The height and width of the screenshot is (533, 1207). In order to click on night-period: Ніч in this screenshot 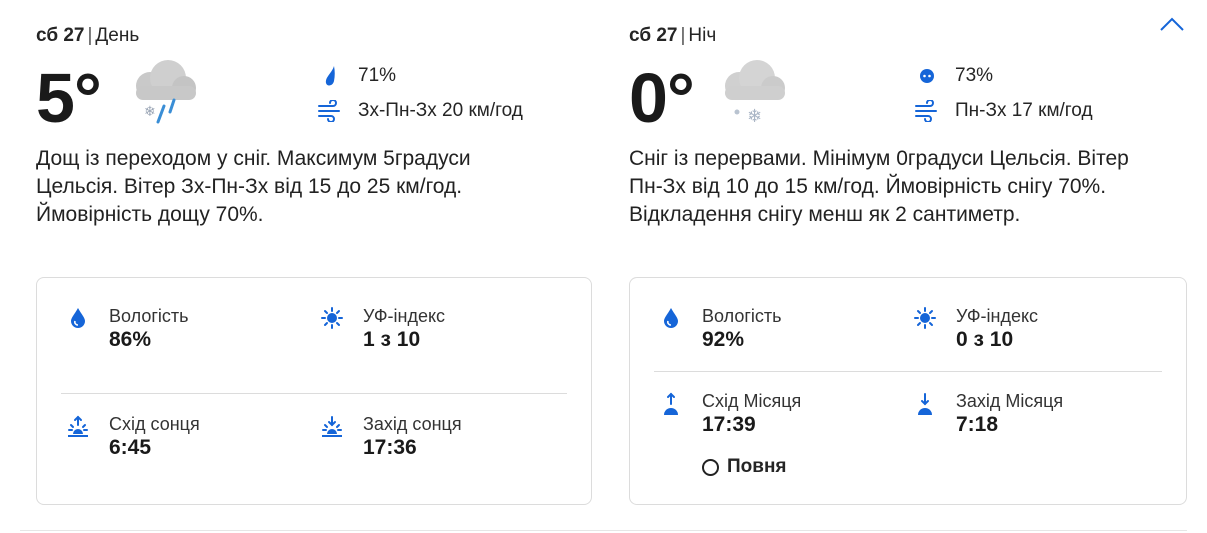, I will do `click(702, 35)`.